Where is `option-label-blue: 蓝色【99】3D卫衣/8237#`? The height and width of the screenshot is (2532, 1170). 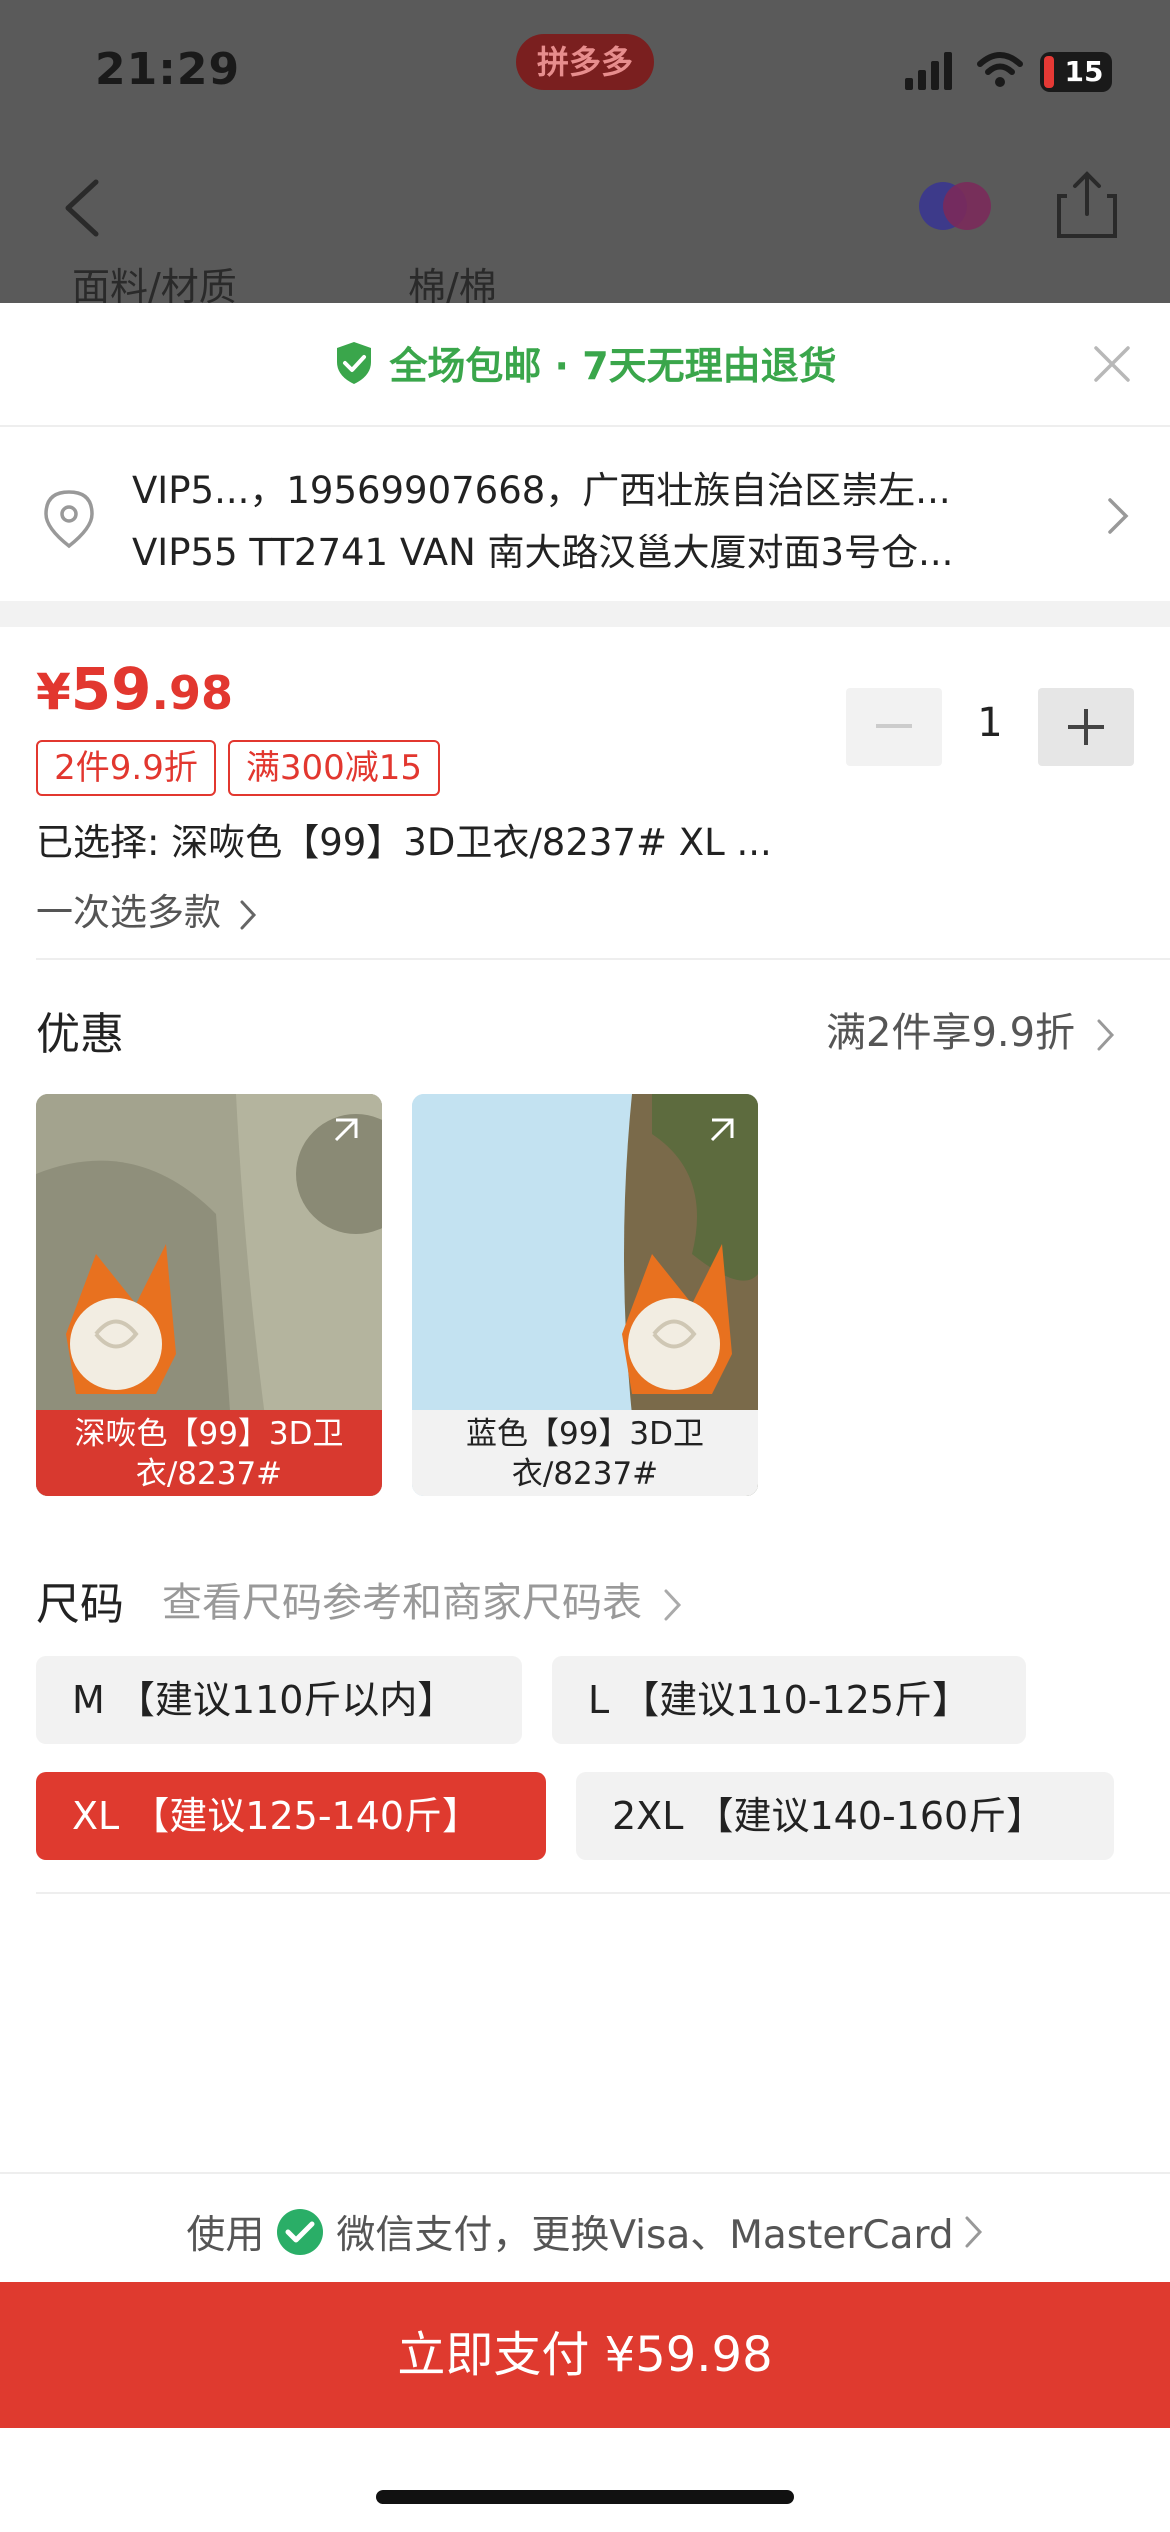
option-label-blue: 蓝色【99】3D卫衣/8237# is located at coordinates (585, 1453).